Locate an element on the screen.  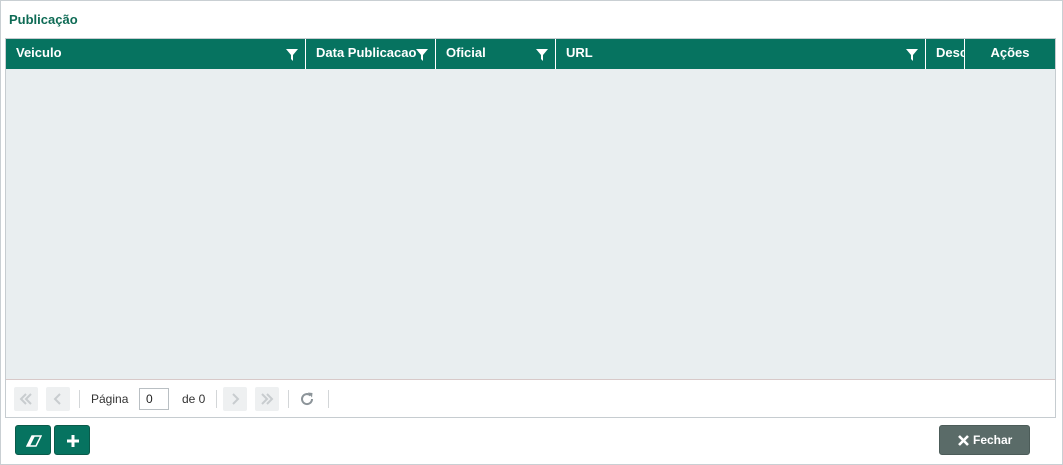
add-button is located at coordinates (72, 440).